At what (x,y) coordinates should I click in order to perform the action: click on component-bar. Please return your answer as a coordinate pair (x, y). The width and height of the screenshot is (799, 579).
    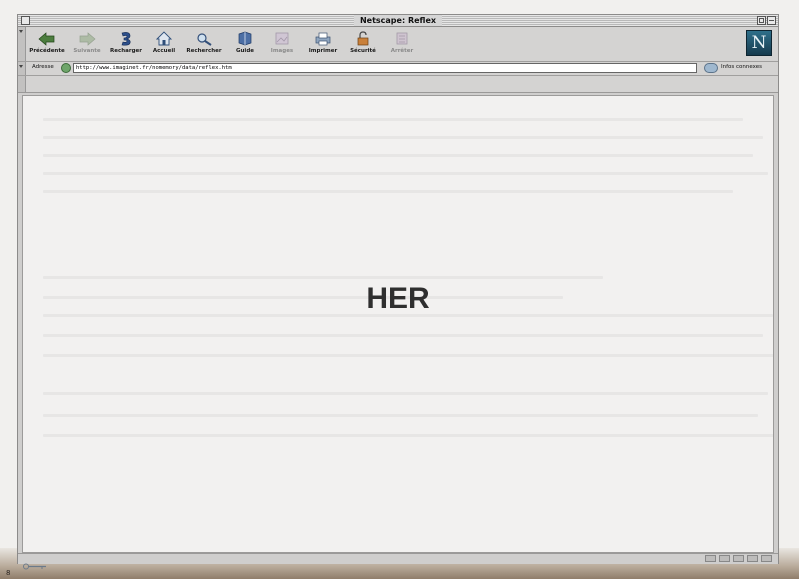
    Looking at the image, I should click on (737, 559).